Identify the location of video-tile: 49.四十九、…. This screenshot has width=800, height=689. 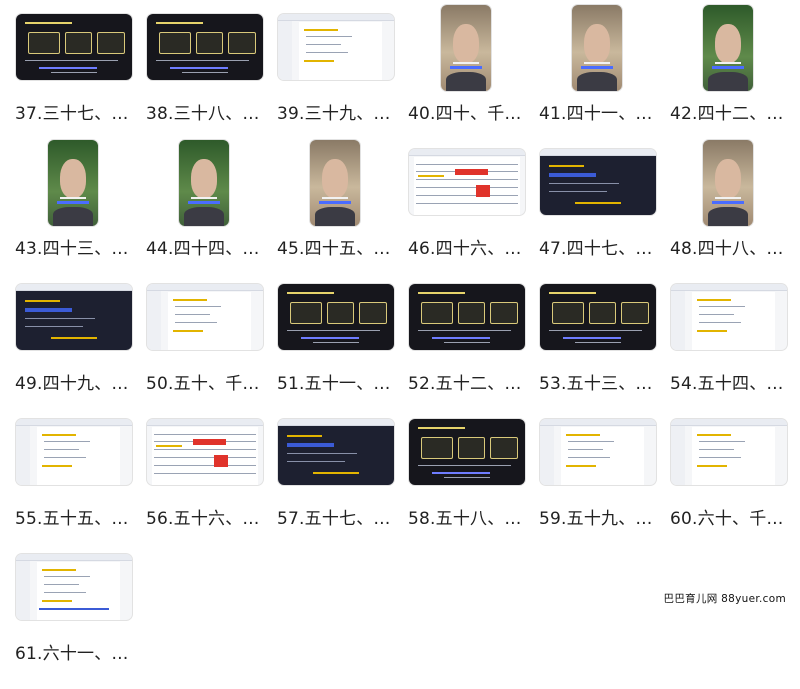
(74, 351).